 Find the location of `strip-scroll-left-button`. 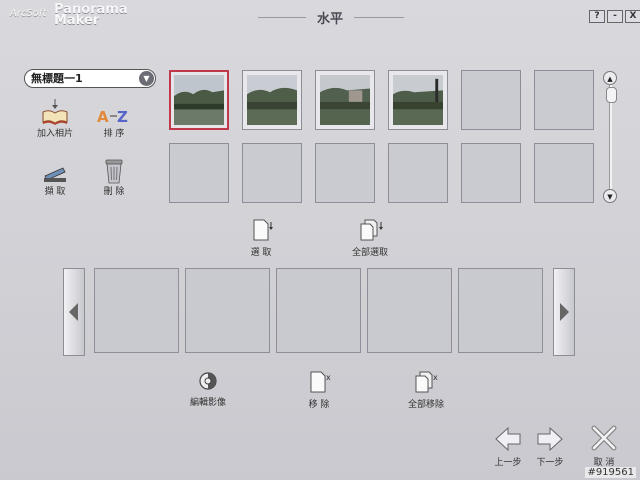

strip-scroll-left-button is located at coordinates (74, 312).